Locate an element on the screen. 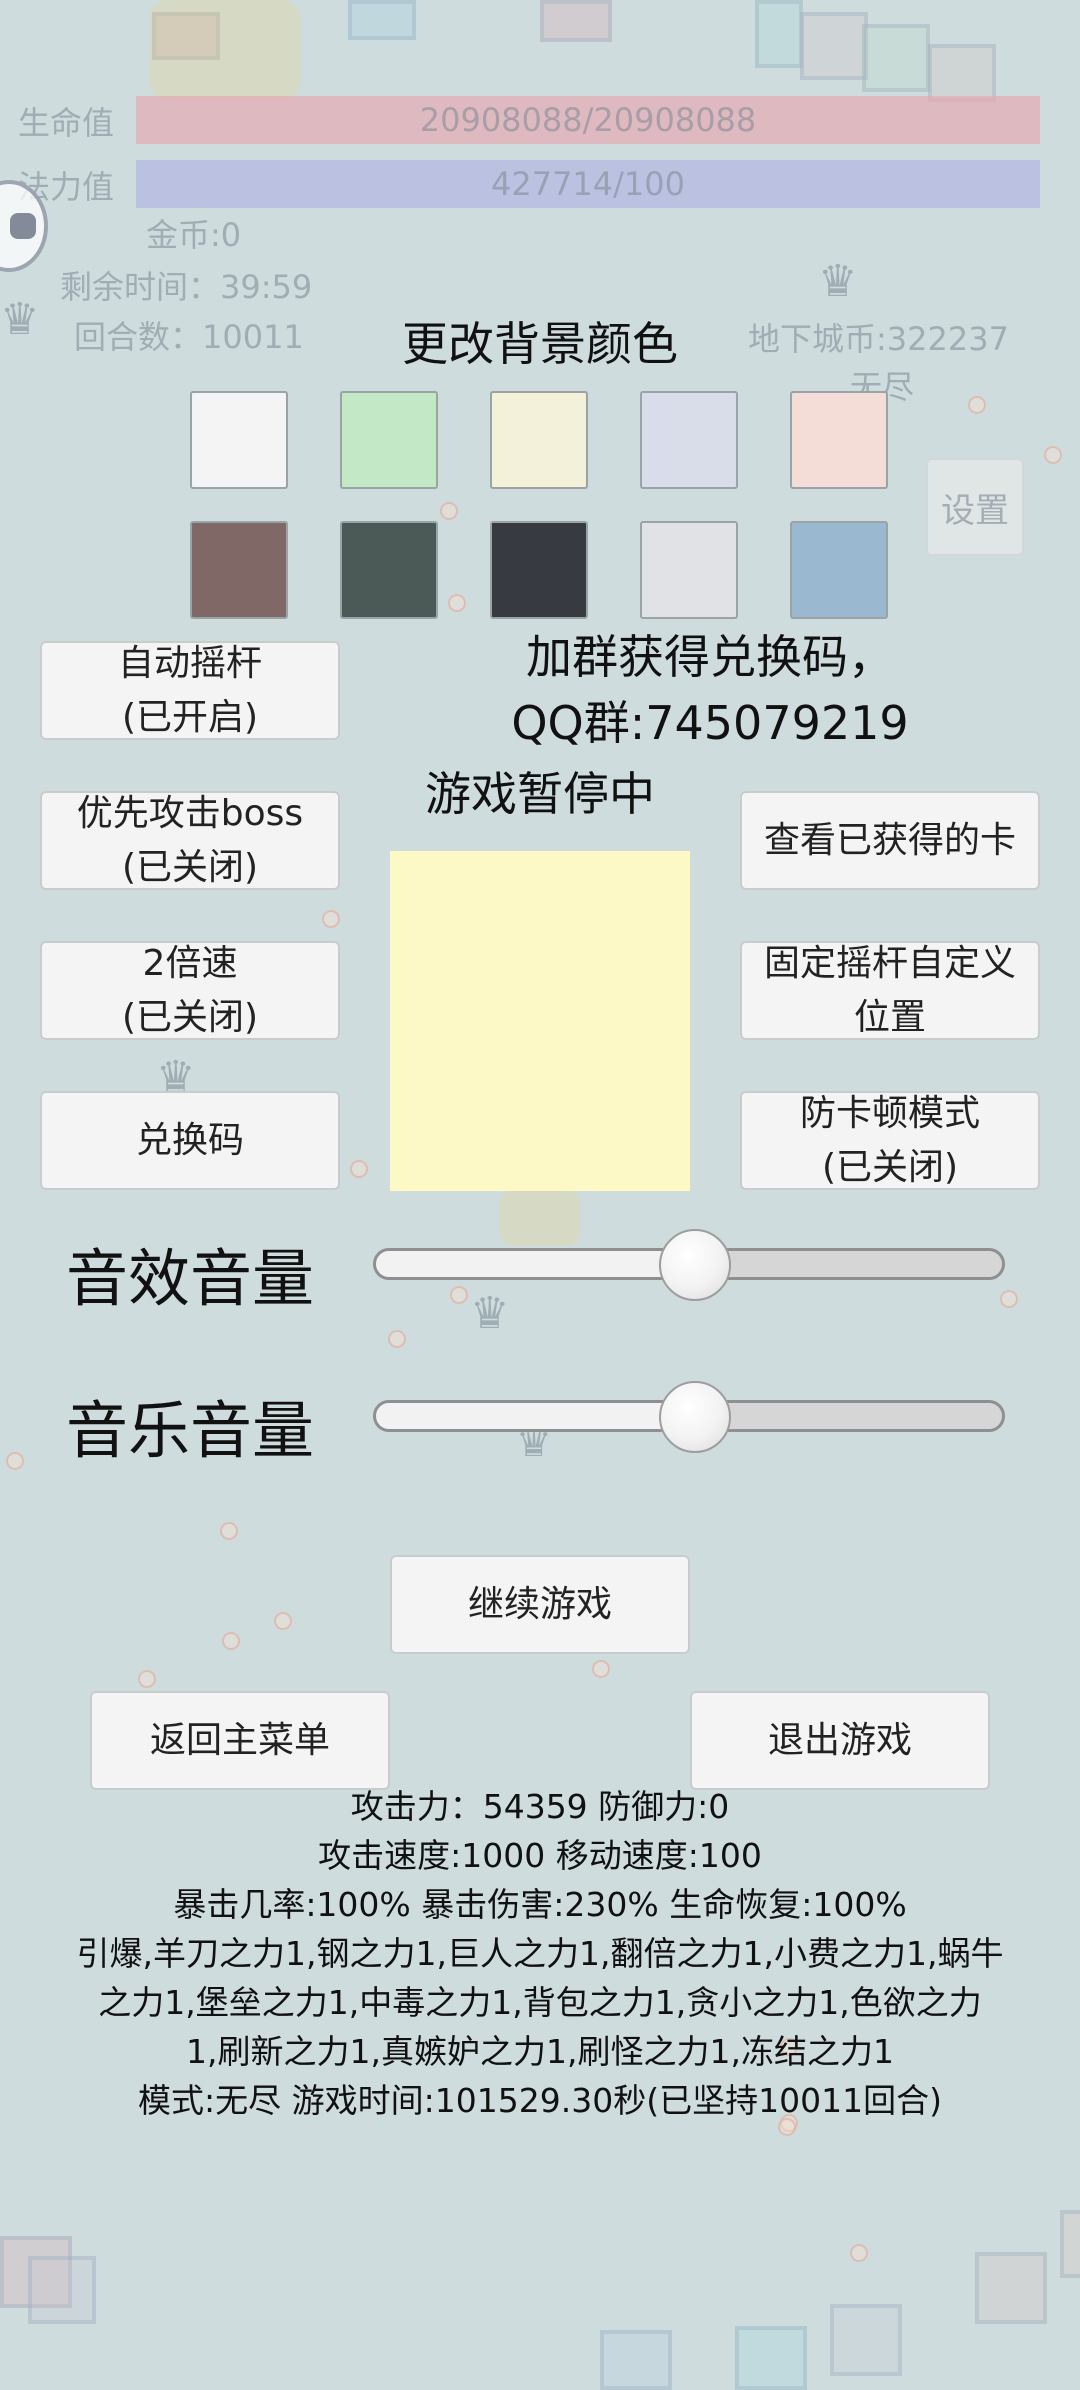 Image resolution: width=1080 pixels, height=2390 pixels. main-menu-button: 返回主菜单 is located at coordinates (240, 1740).